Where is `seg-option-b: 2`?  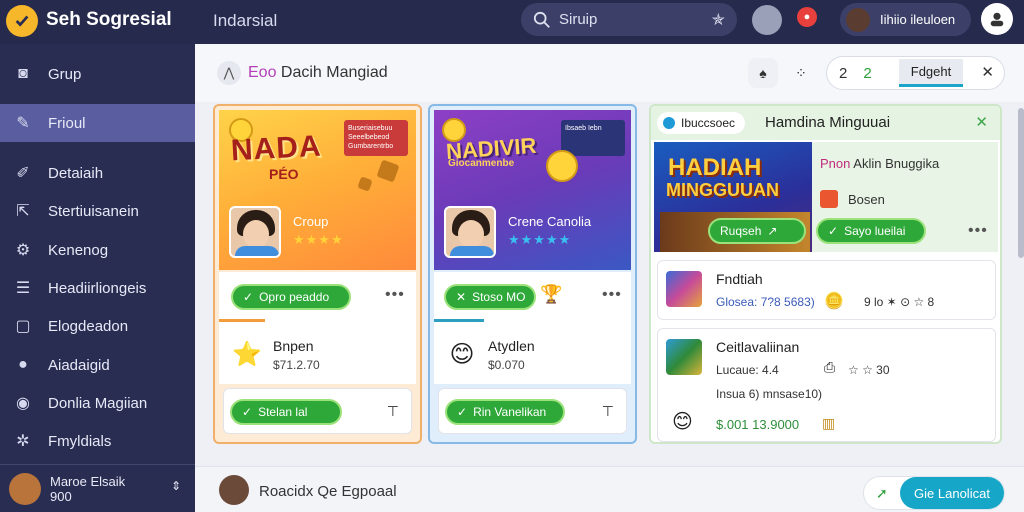
seg-option-b: 2 is located at coordinates (867, 73).